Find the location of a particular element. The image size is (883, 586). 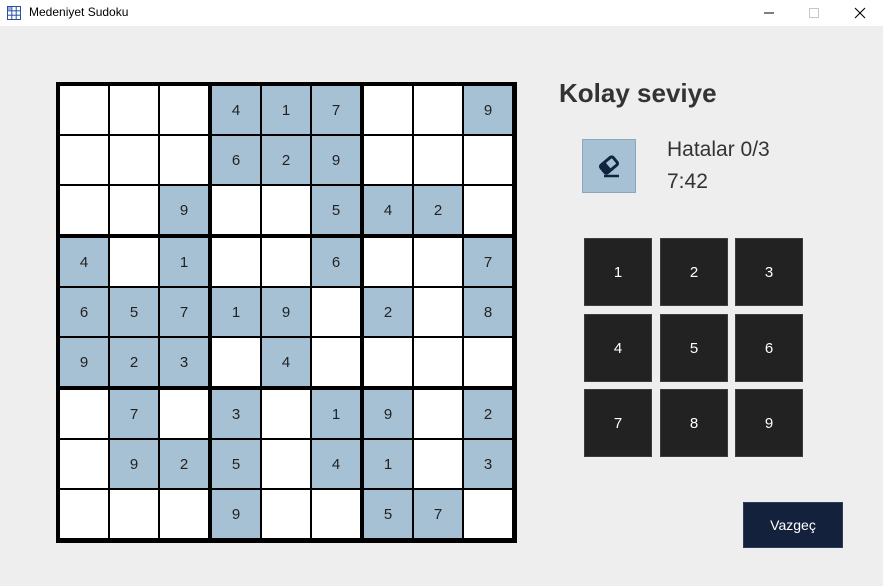

sudoku-cell-r7c3 is located at coordinates (184, 414).